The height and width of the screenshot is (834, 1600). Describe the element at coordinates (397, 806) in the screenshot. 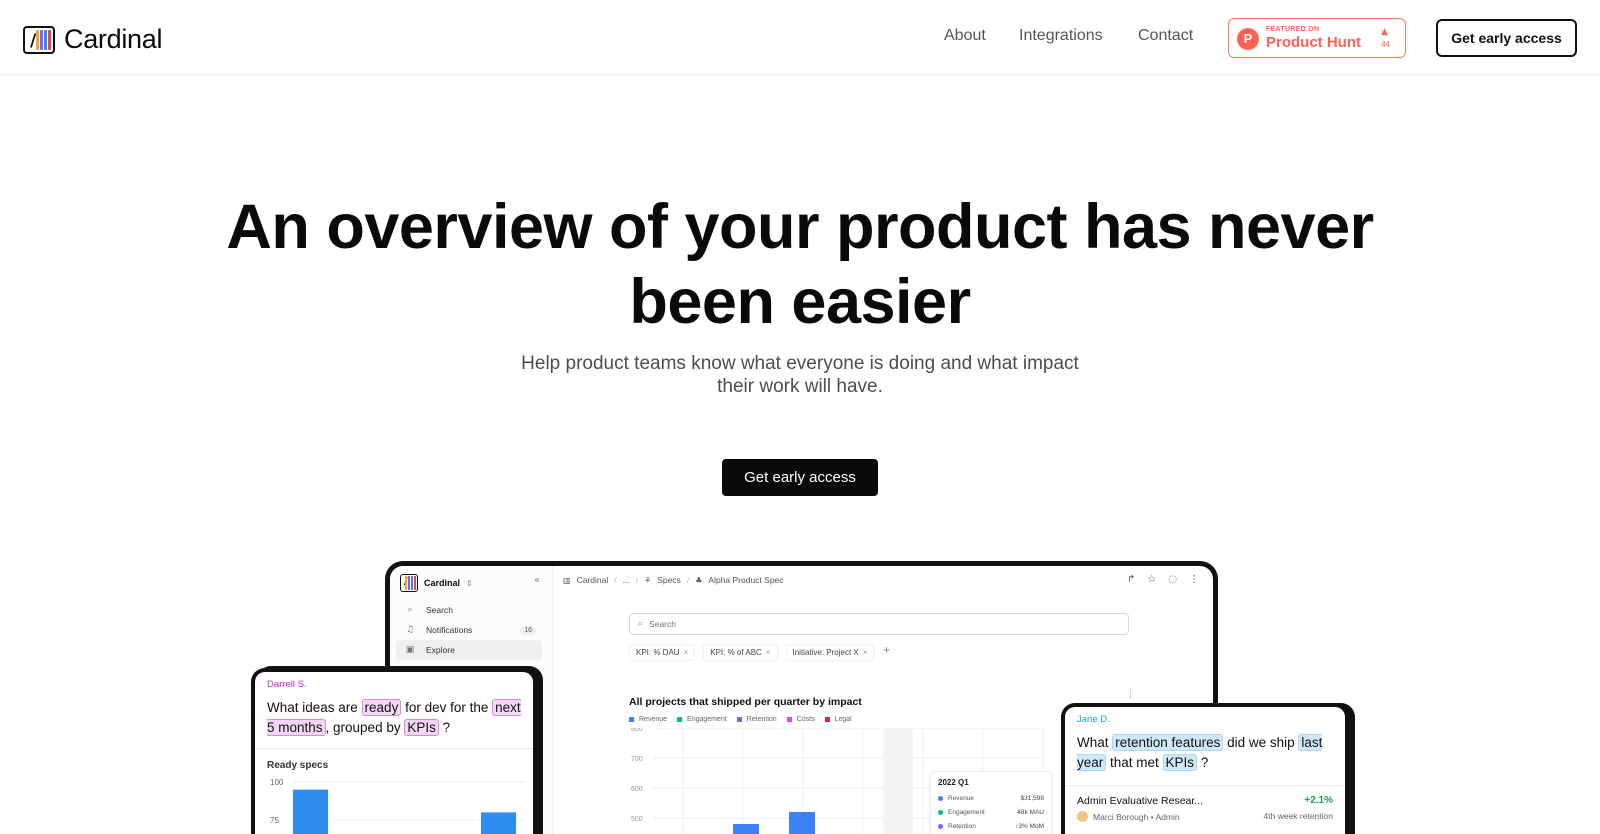

I see `ready-specs-chart: 100 75` at that location.